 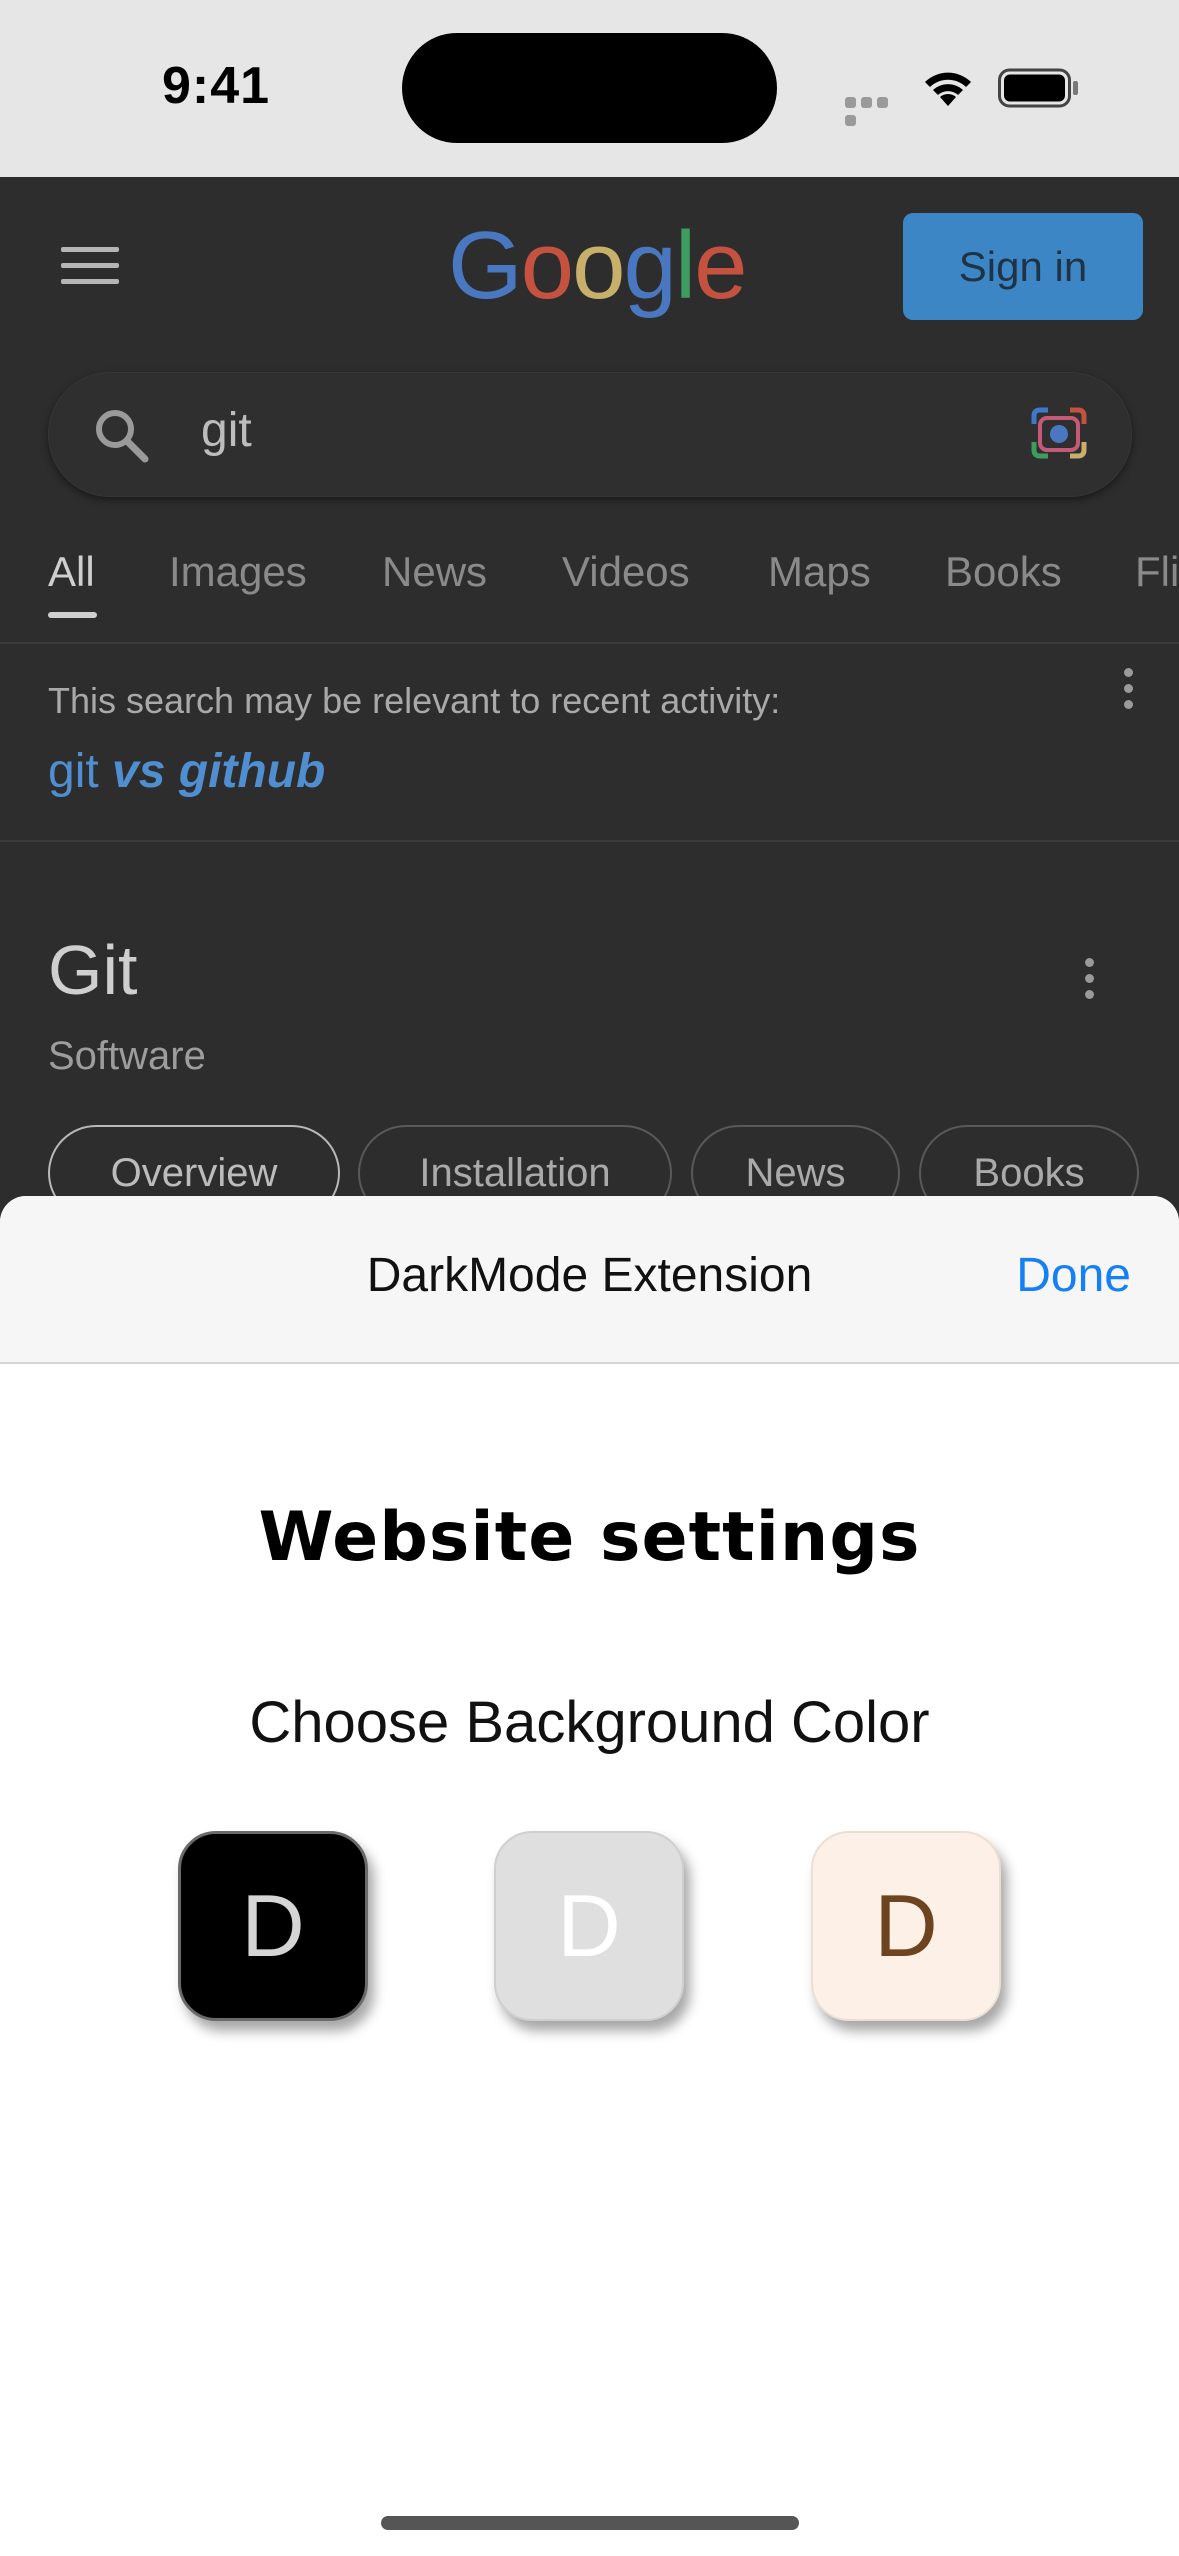 I want to click on tab-videos: Videos, so click(x=626, y=572).